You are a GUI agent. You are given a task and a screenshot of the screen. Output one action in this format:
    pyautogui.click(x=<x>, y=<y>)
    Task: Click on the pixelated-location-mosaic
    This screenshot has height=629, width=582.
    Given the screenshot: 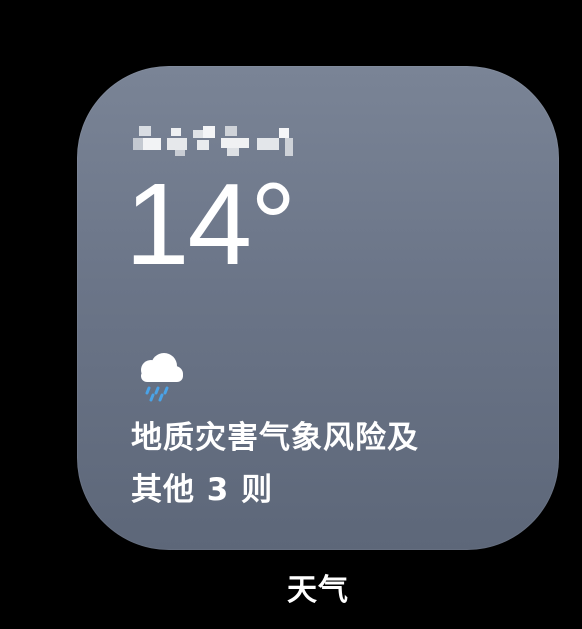 What is the action you would take?
    pyautogui.click(x=213, y=141)
    